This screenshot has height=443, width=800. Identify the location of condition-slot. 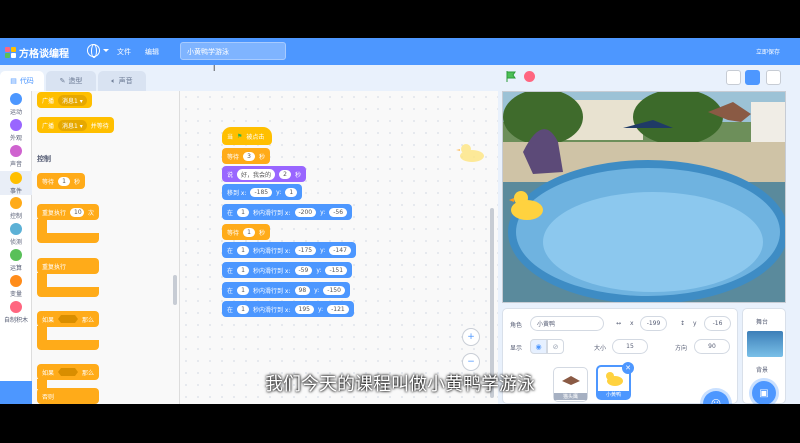
(68, 319).